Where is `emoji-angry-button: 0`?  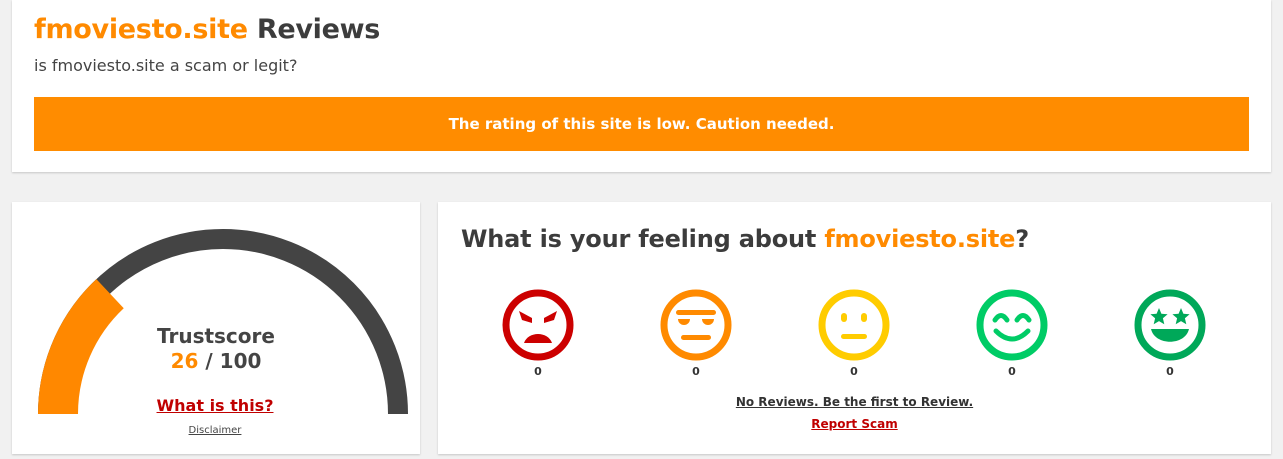
emoji-angry-button: 0 is located at coordinates (538, 333).